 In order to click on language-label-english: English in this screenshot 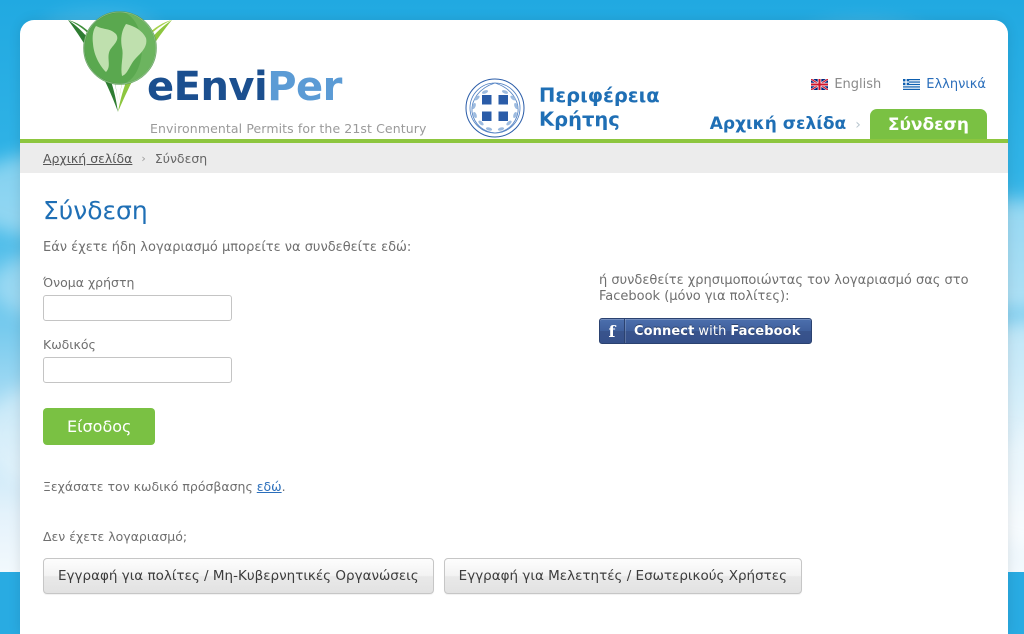, I will do `click(858, 84)`.